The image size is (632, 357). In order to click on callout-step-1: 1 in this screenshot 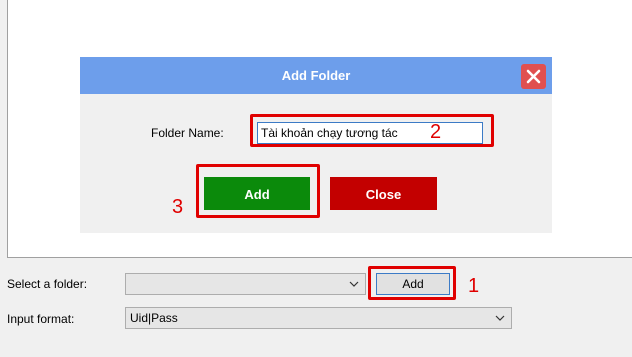, I will do `click(474, 286)`.